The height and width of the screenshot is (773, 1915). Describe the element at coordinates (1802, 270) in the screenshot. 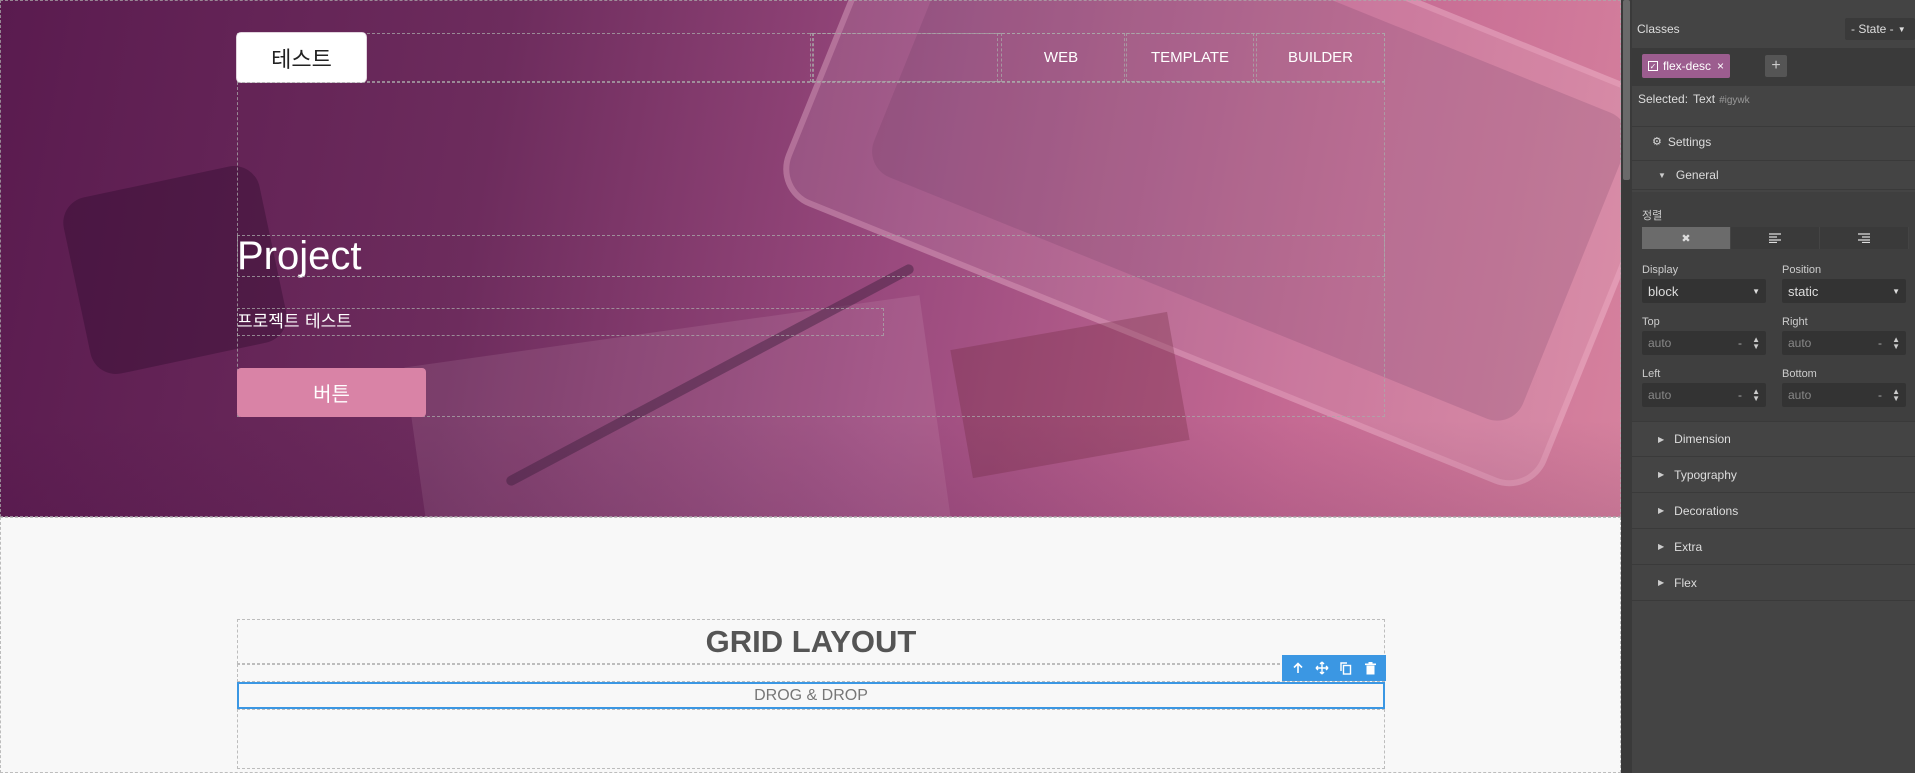

I see `position-label: Position` at that location.